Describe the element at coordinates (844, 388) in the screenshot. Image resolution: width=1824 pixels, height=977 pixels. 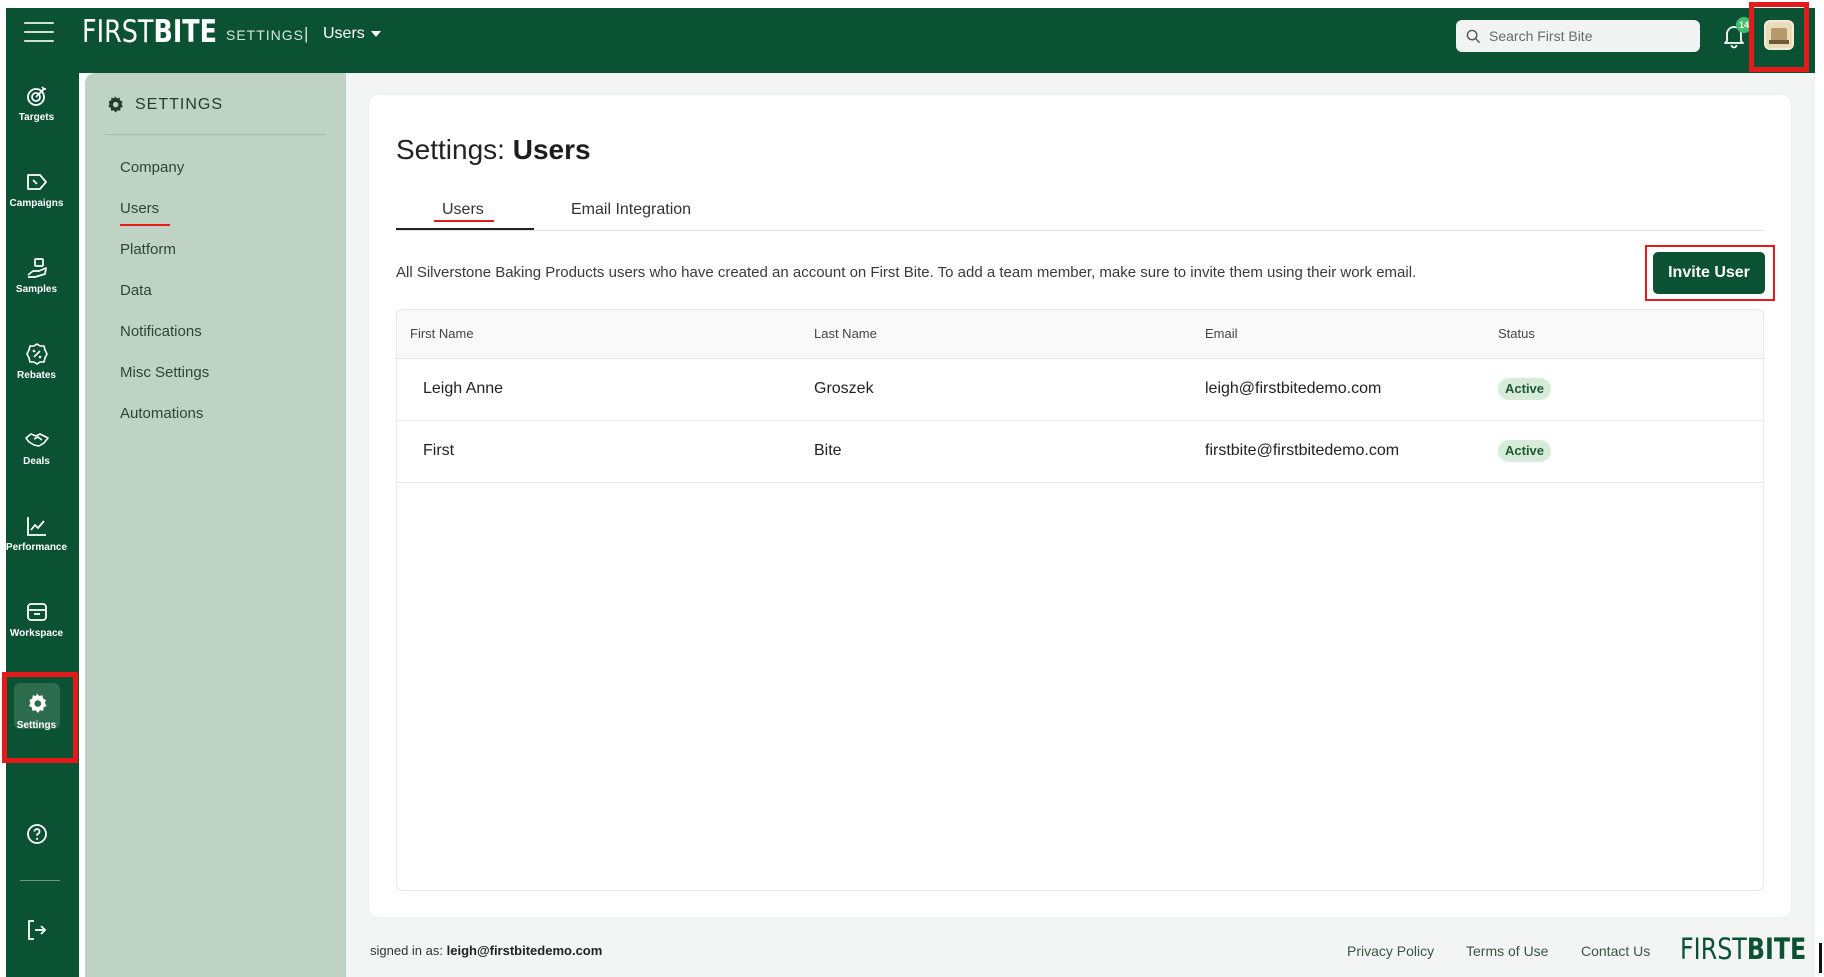
I see `cell-last-name: Groszek` at that location.